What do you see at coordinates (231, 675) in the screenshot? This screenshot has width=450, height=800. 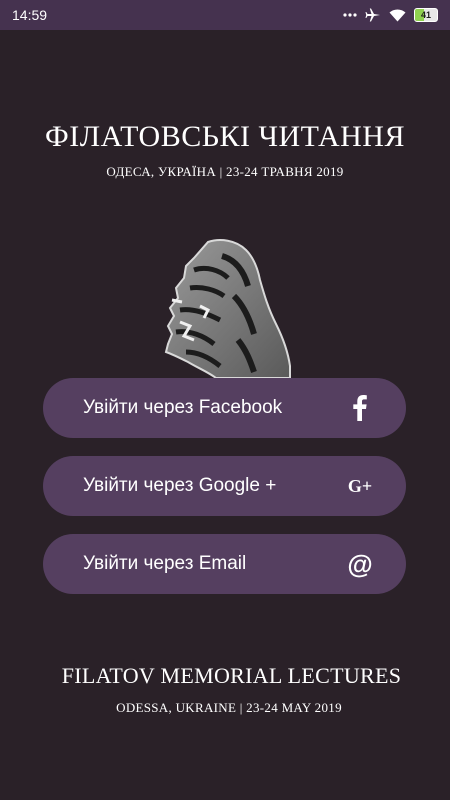 I see `footer-title: FILATOV MEMORIAL LECTURES` at bounding box center [231, 675].